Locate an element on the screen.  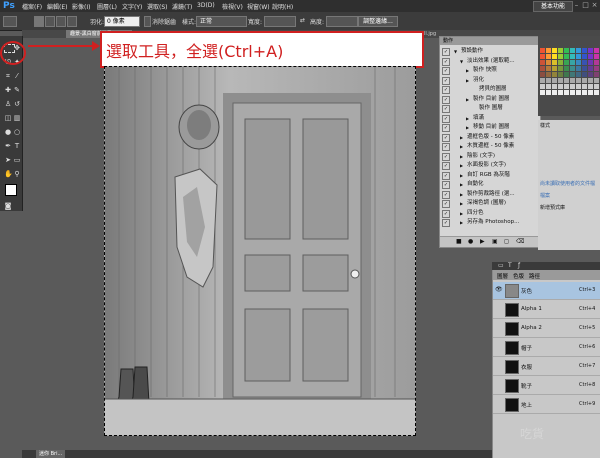
eraser-tool-icon: ◫ is located at coordinates (8, 118).